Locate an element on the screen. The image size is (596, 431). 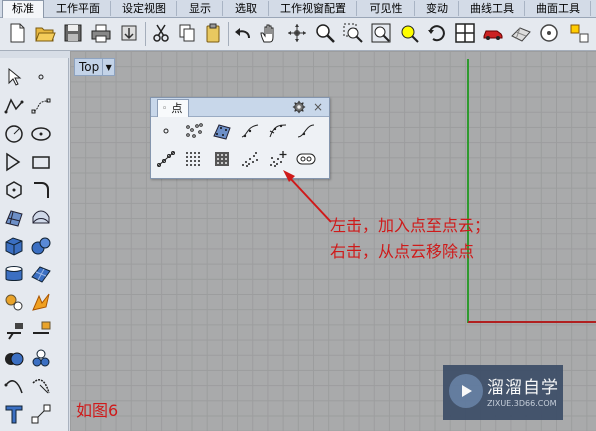
watermark: 溜溜自学 ZIXUE.3D66.COM is located at coordinates (503, 392).